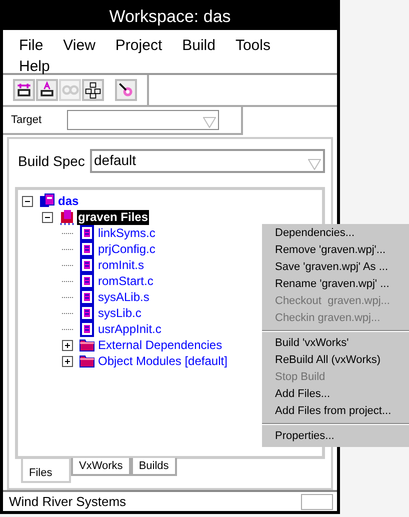 This screenshot has height=517, width=409. What do you see at coordinates (335, 343) in the screenshot?
I see `menu-item: Build 'vxWorks'` at bounding box center [335, 343].